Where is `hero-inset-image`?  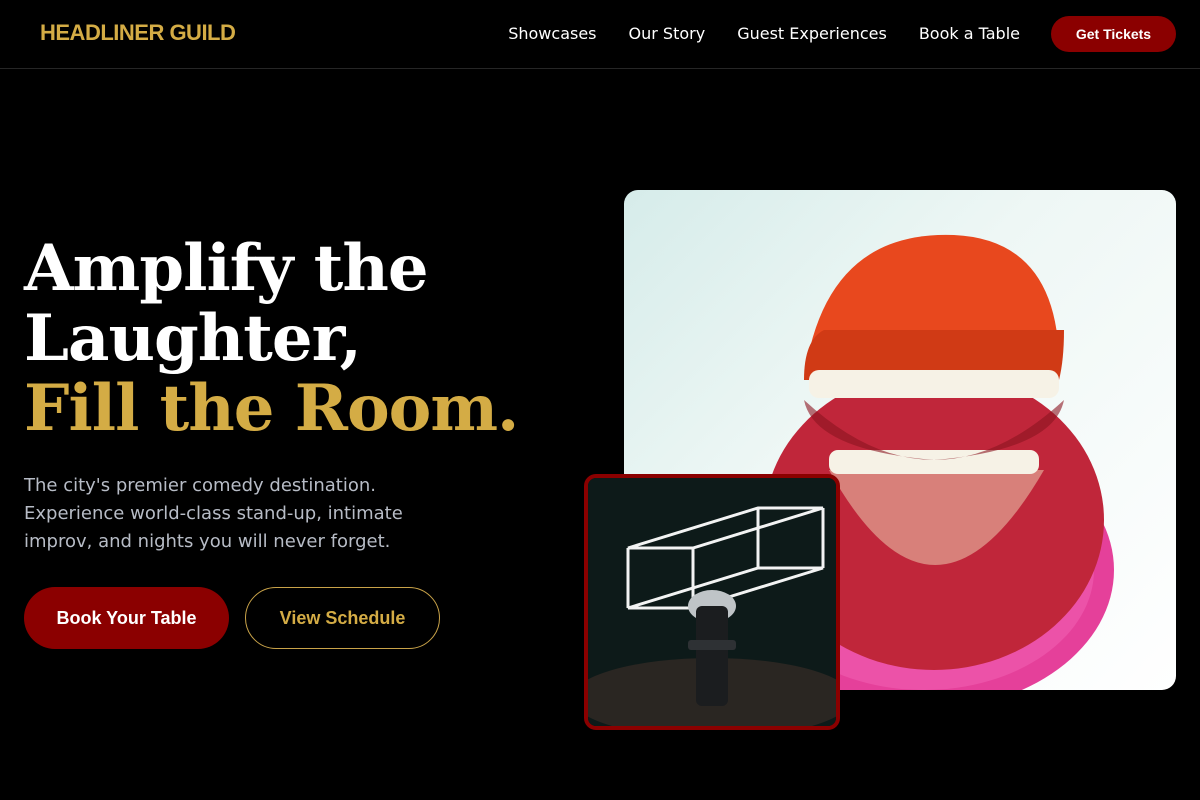 hero-inset-image is located at coordinates (712, 602).